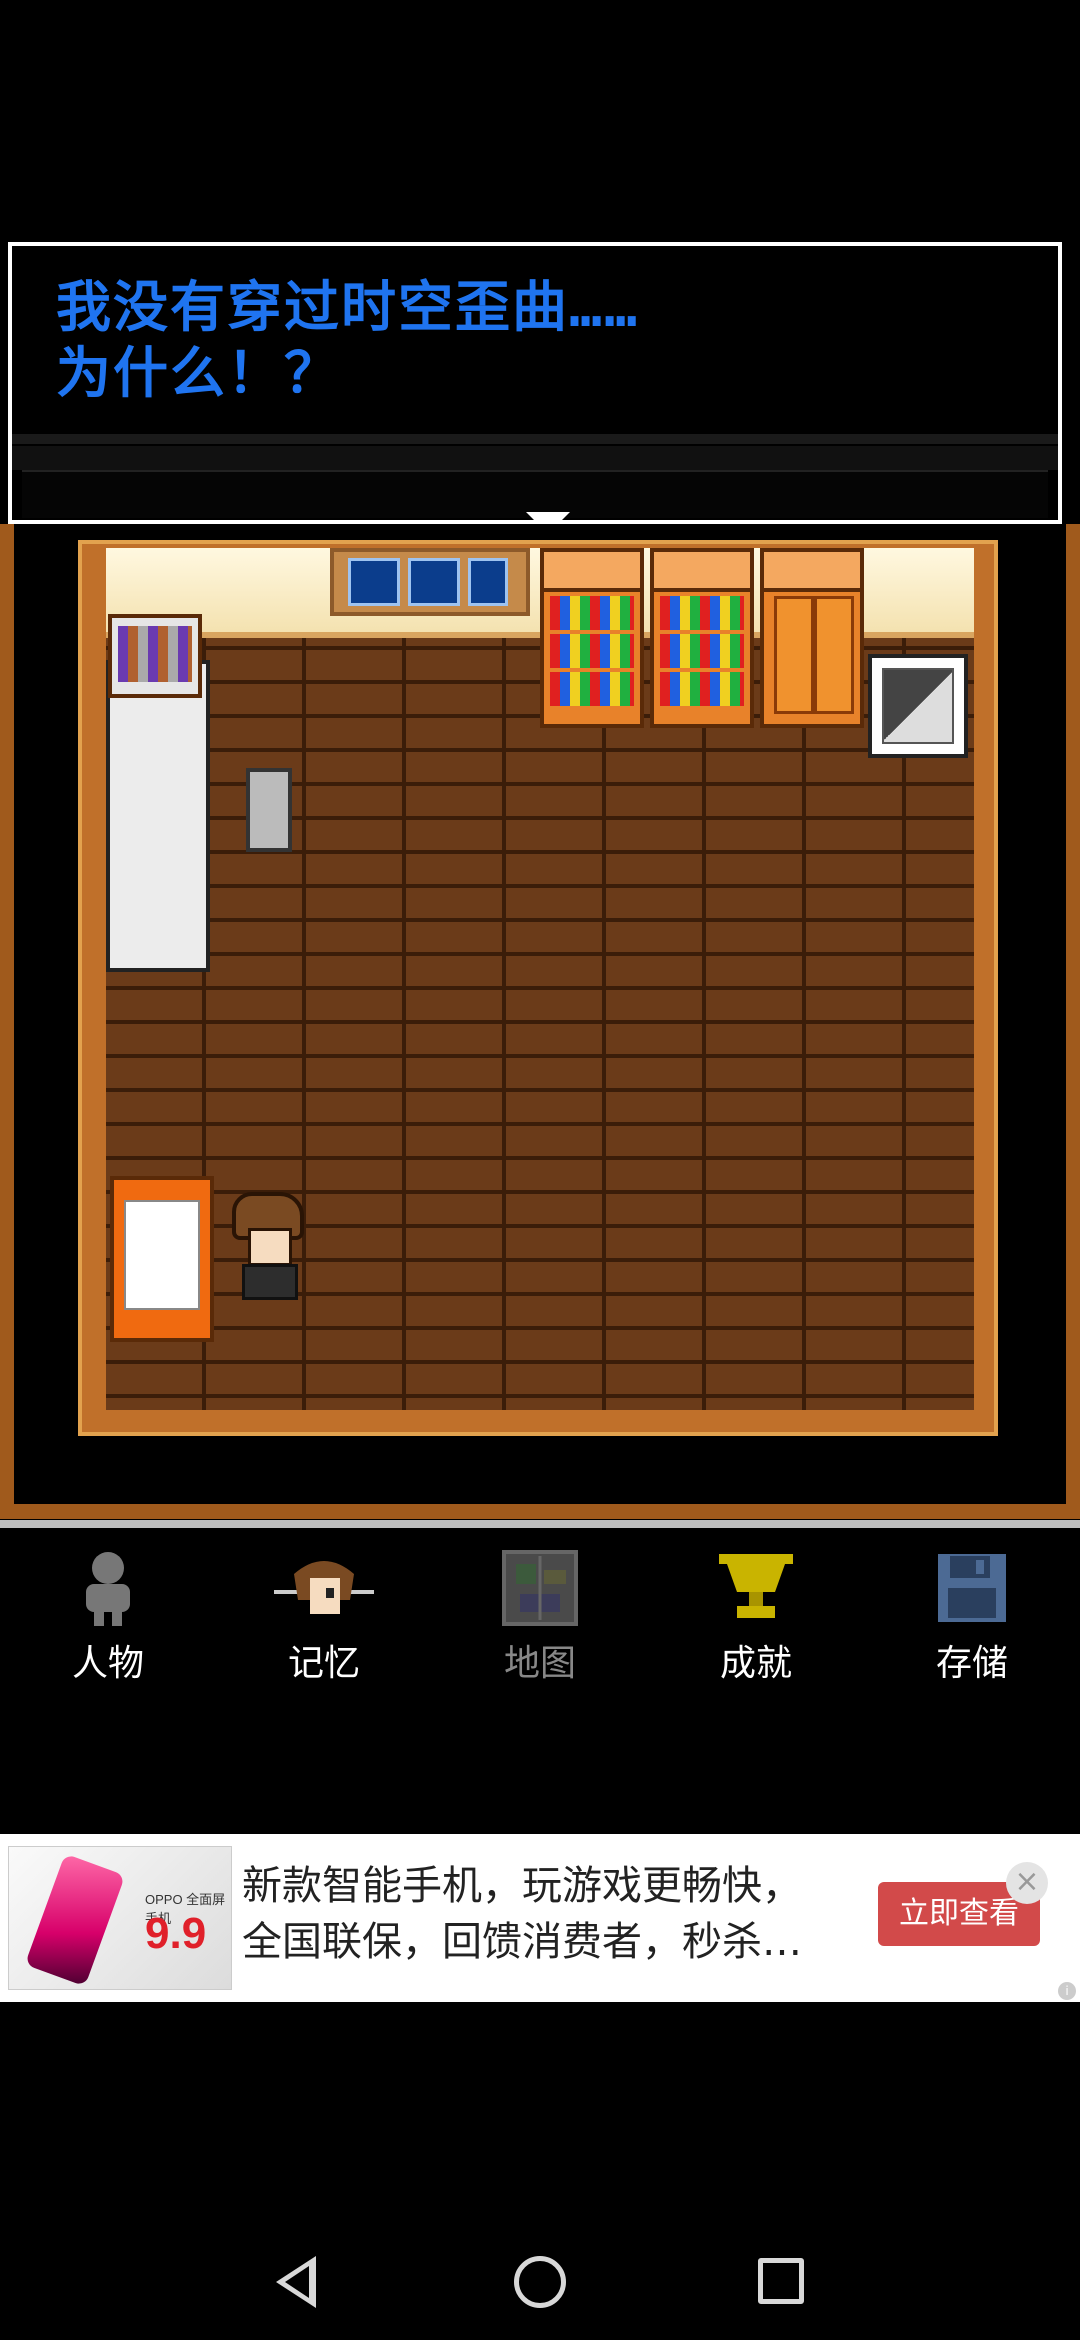  What do you see at coordinates (1027, 1883) in the screenshot?
I see `close-icon: ×` at bounding box center [1027, 1883].